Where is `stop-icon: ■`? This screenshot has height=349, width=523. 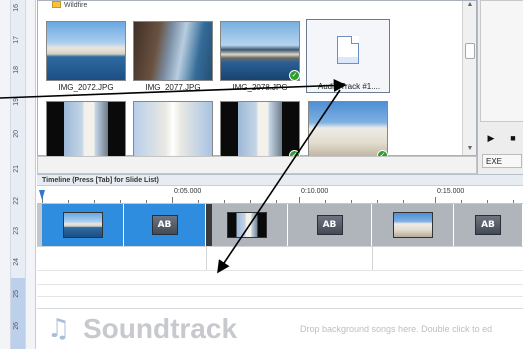
stop-icon: ■ is located at coordinates (513, 138).